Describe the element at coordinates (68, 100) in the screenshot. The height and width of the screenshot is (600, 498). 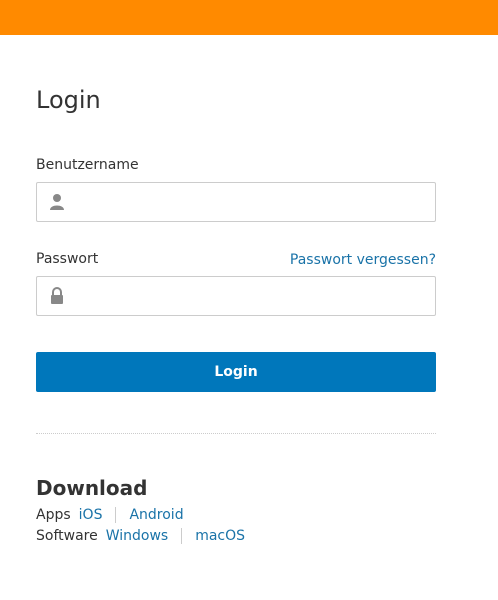
I see `login-title: Login` at that location.